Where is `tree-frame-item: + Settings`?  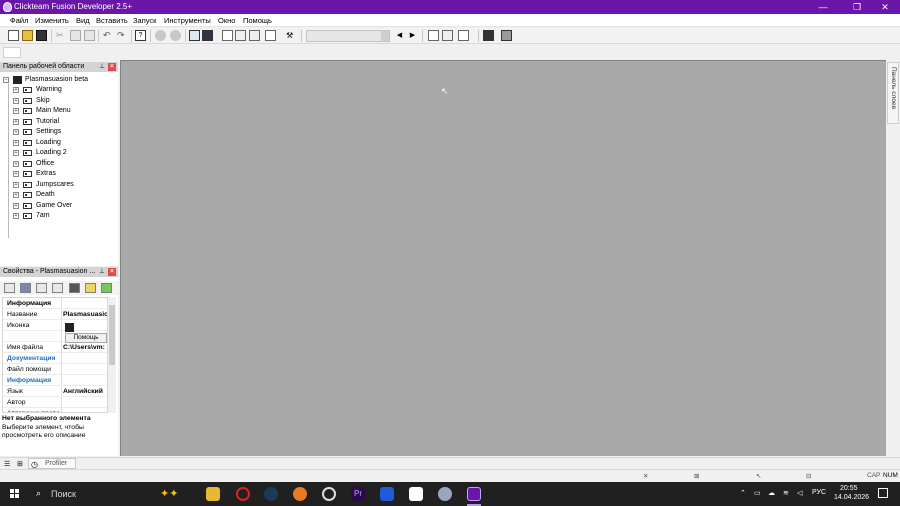 tree-frame-item: + Settings is located at coordinates (59, 132).